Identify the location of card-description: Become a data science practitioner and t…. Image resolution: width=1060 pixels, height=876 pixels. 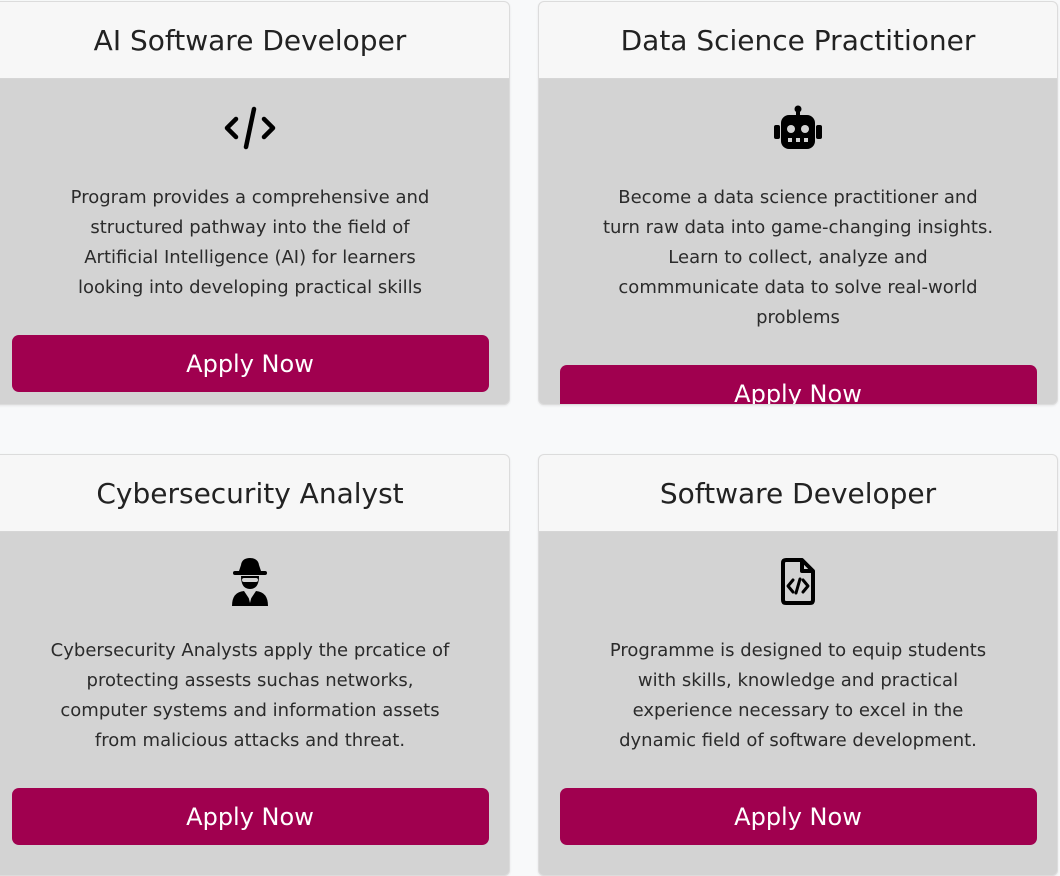
(798, 257).